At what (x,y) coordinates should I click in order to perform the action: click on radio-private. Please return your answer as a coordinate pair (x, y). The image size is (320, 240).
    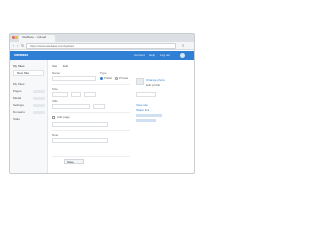
    Looking at the image, I should click on (116, 78).